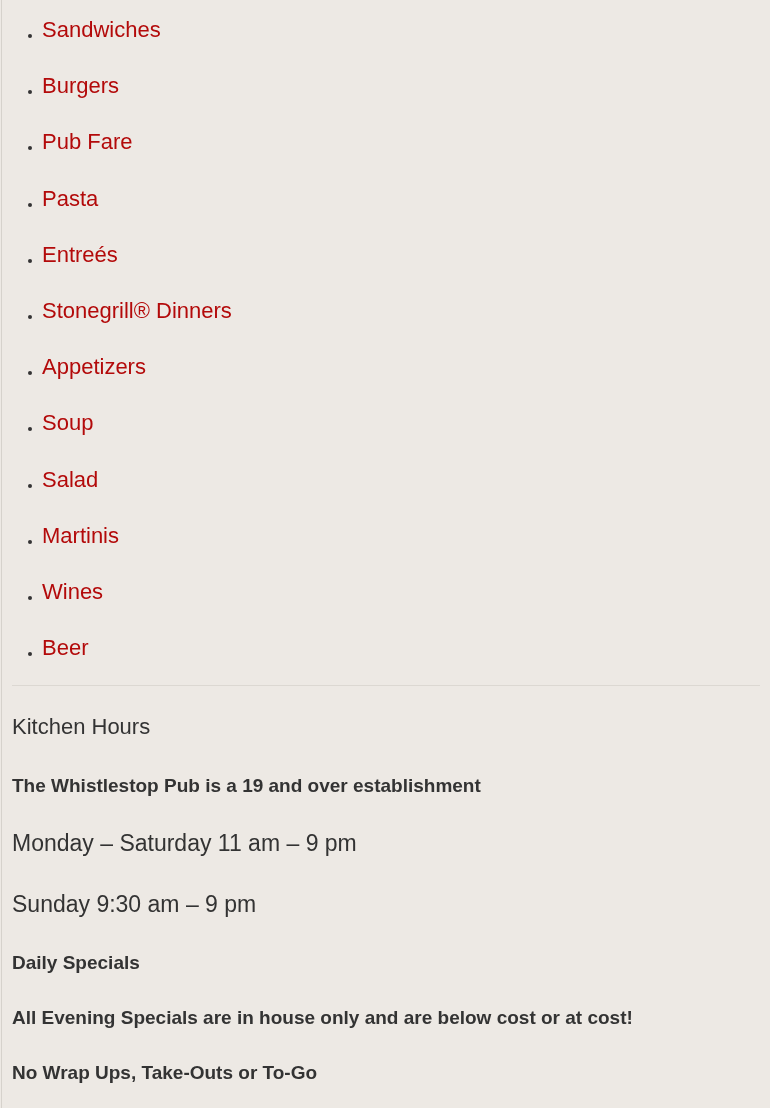 This screenshot has height=1108, width=770. What do you see at coordinates (81, 86) in the screenshot?
I see `menu-link: Burgers` at bounding box center [81, 86].